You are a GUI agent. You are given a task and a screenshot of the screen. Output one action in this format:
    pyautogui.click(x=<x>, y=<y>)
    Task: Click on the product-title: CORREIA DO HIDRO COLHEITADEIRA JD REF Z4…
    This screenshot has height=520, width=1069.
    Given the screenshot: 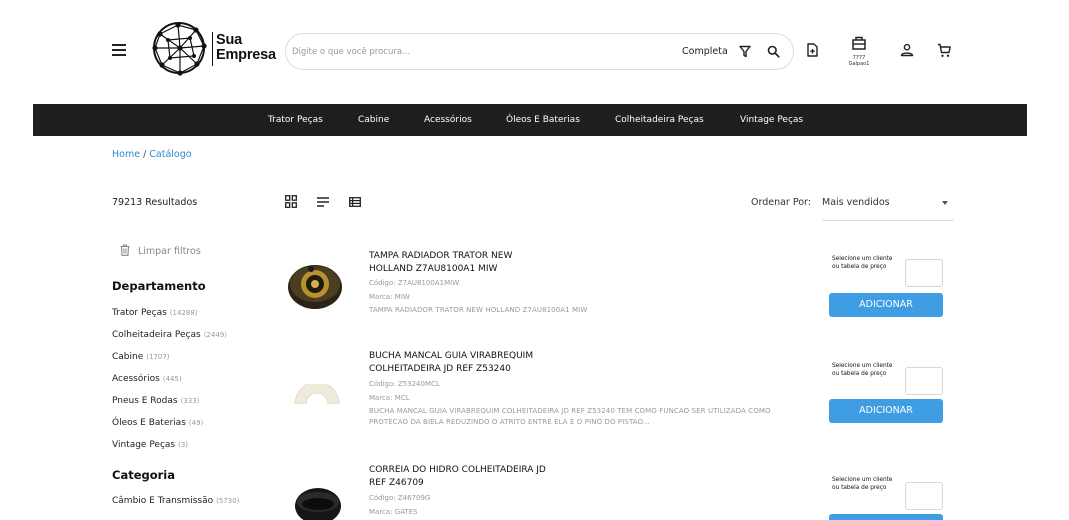 What is the action you would take?
    pyautogui.click(x=464, y=477)
    